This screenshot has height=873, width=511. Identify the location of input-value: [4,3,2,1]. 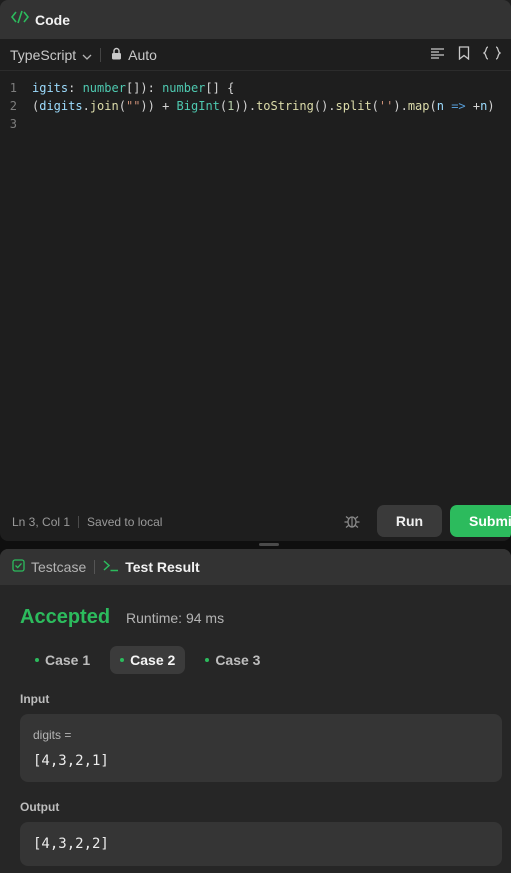
(71, 761).